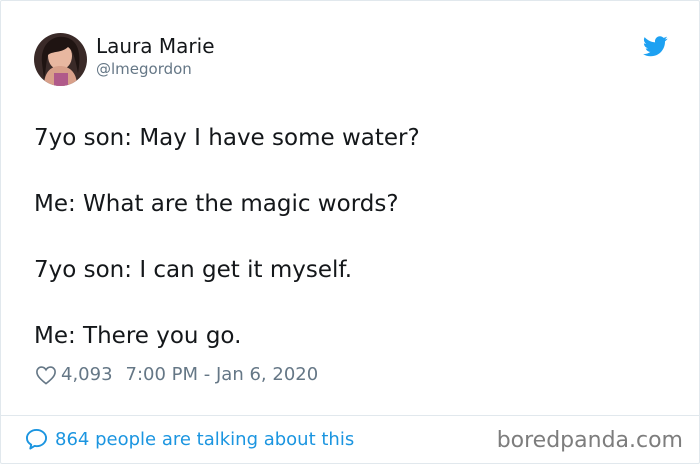 Image resolution: width=700 pixels, height=464 pixels. What do you see at coordinates (350, 415) in the screenshot?
I see `divider` at bounding box center [350, 415].